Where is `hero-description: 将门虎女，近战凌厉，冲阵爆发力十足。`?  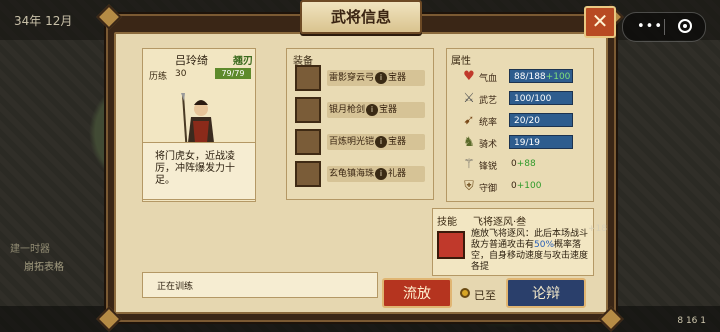 hero-description: 将门虎女，近战凌厉，冲阵爆发力十足。 is located at coordinates (195, 168).